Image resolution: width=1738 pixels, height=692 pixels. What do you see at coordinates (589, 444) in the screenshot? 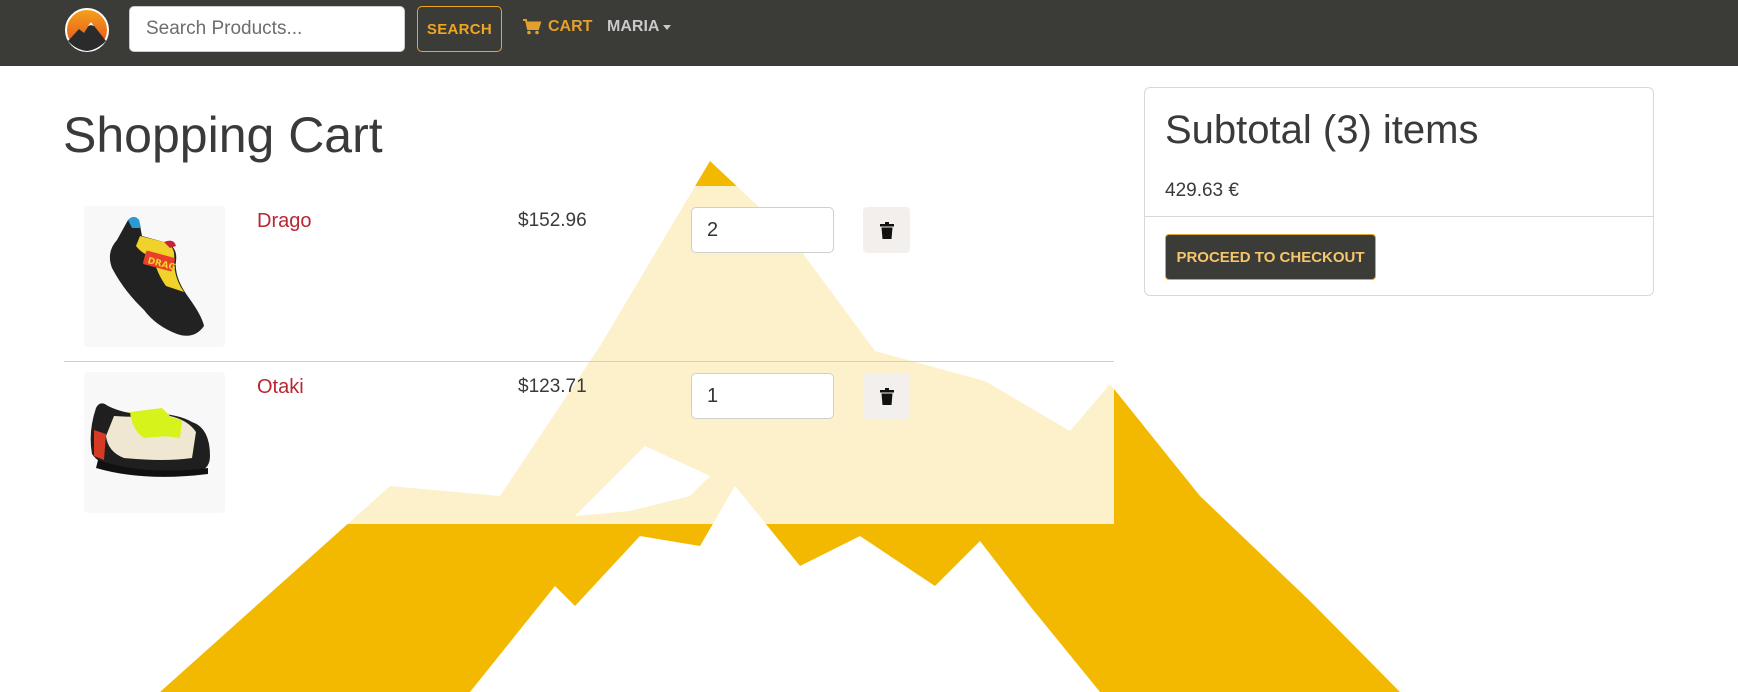
I see `cart-item-row: Otaki $123.71` at bounding box center [589, 444].